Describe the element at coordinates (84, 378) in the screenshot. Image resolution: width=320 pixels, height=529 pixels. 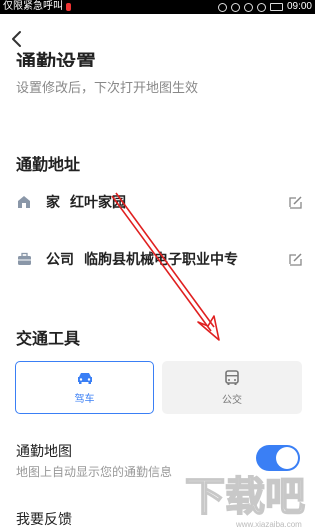
I see `car-icon` at that location.